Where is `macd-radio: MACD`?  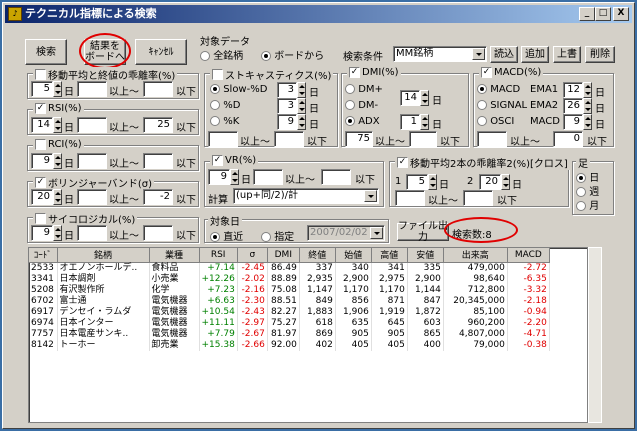 macd-radio: MACD is located at coordinates (498, 89).